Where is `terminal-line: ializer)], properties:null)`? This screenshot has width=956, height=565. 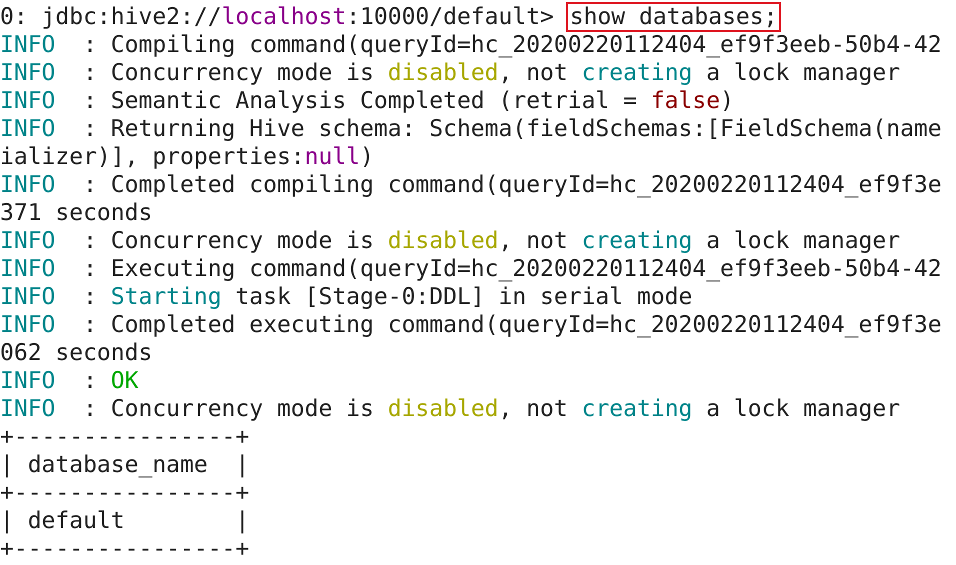
terminal-line: ializer)], properties:null) is located at coordinates (187, 157).